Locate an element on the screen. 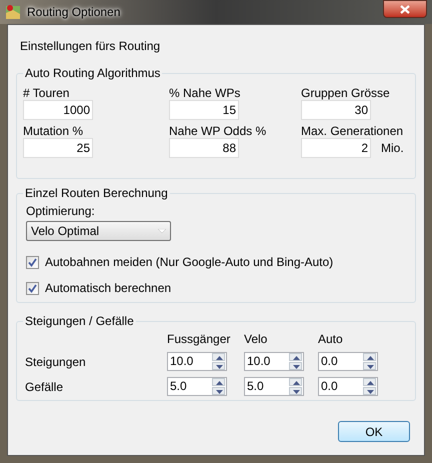 The image size is (432, 463). number-field: 1000 is located at coordinates (58, 110).